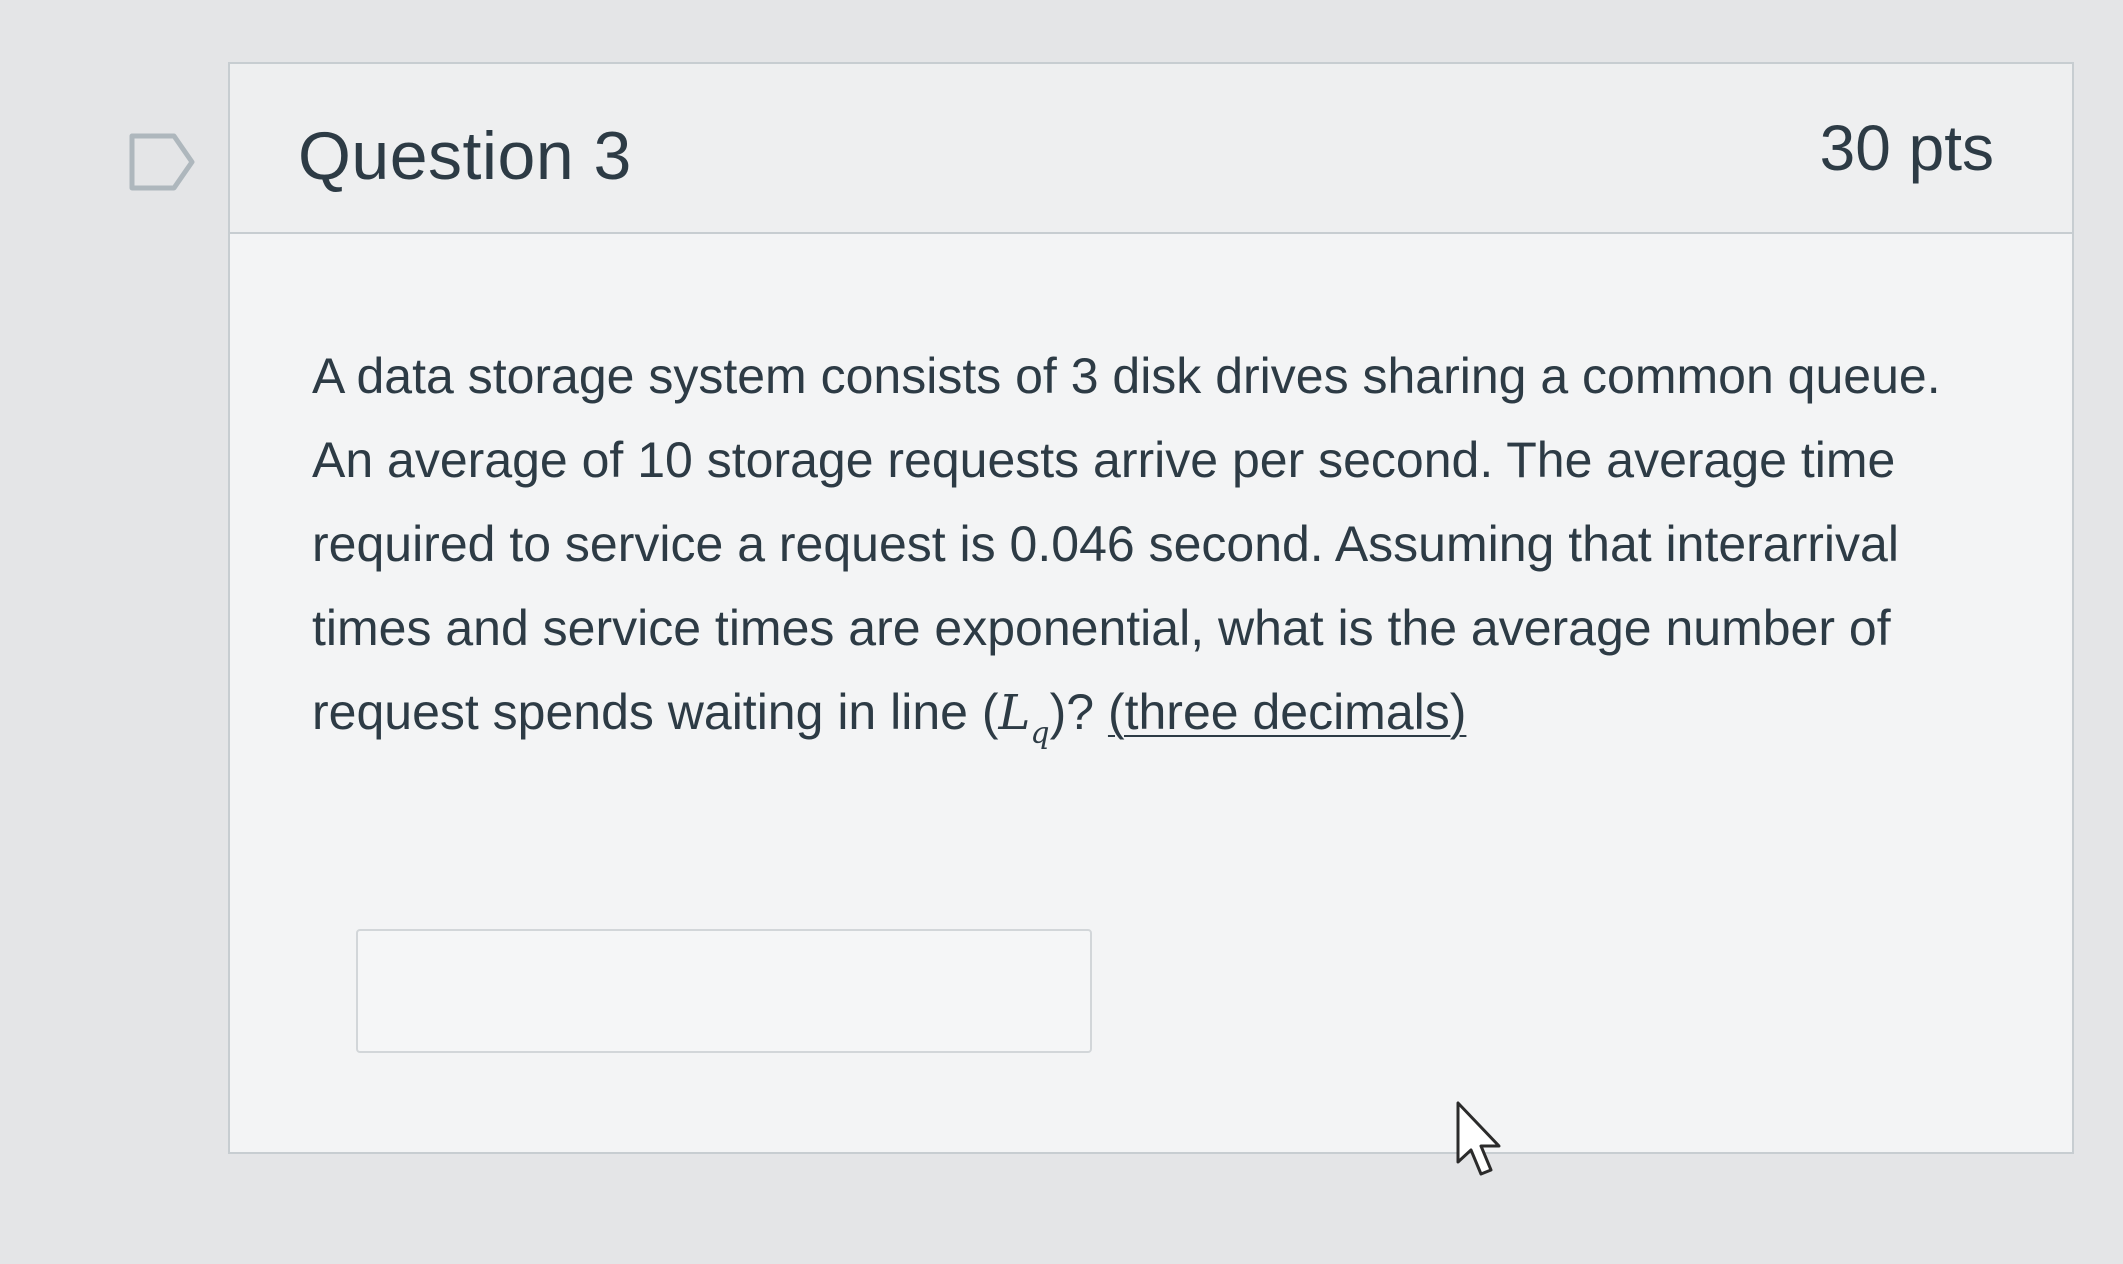  I want to click on question-points: 30 pts, so click(1906, 148).